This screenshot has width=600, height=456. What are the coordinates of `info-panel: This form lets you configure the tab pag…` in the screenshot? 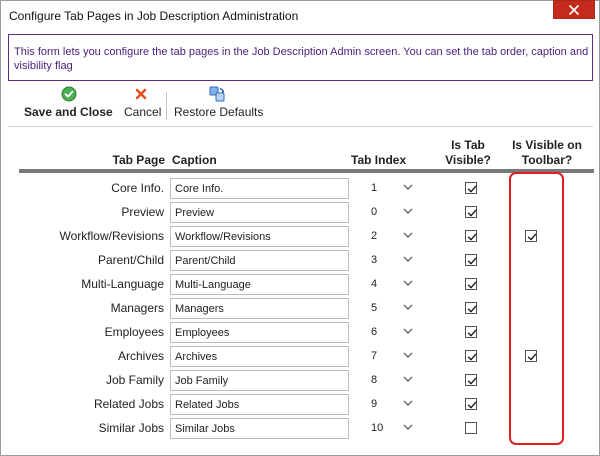 It's located at (300, 57).